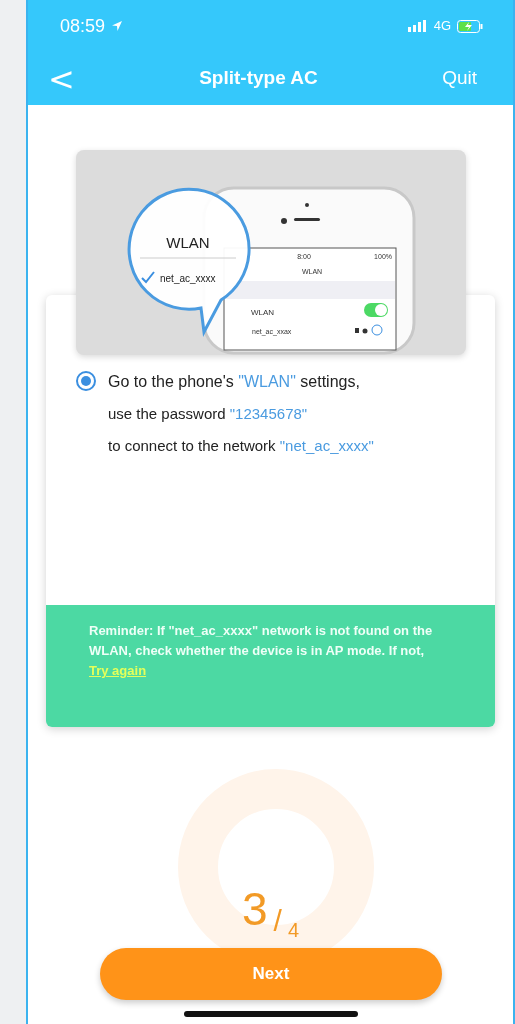 Image resolution: width=515 pixels, height=1024 pixels. What do you see at coordinates (61, 78) in the screenshot?
I see `back-button: <` at bounding box center [61, 78].